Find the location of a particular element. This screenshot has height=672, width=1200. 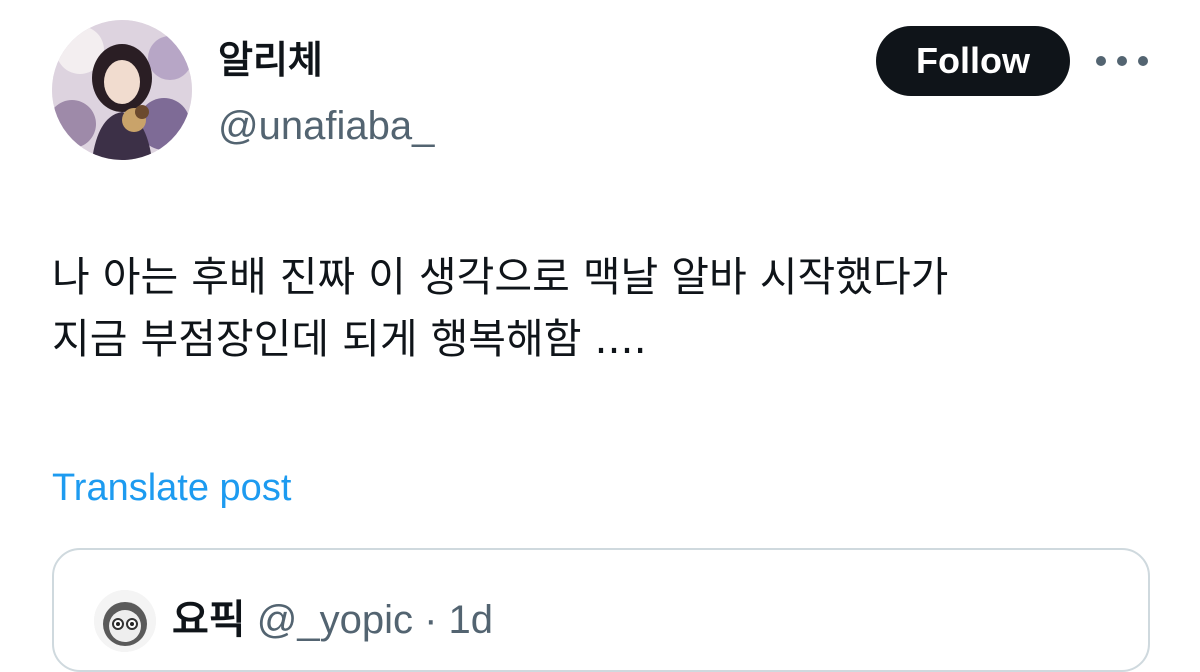

post-text-line: 나 아는 후배 진짜 이 생각으로 맥날 알바 시작했다가 is located at coordinates (500, 277).